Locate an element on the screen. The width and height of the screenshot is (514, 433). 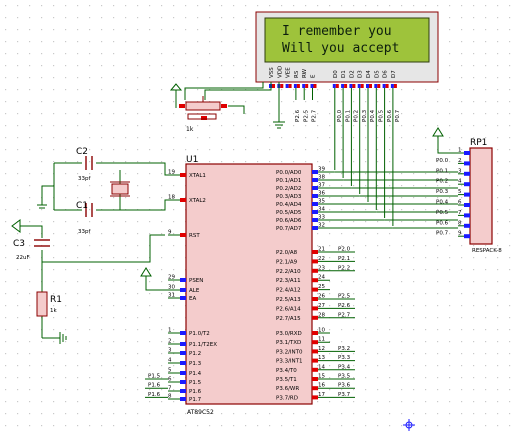
lcd-pin-dots is located at coordinates (333, 86).